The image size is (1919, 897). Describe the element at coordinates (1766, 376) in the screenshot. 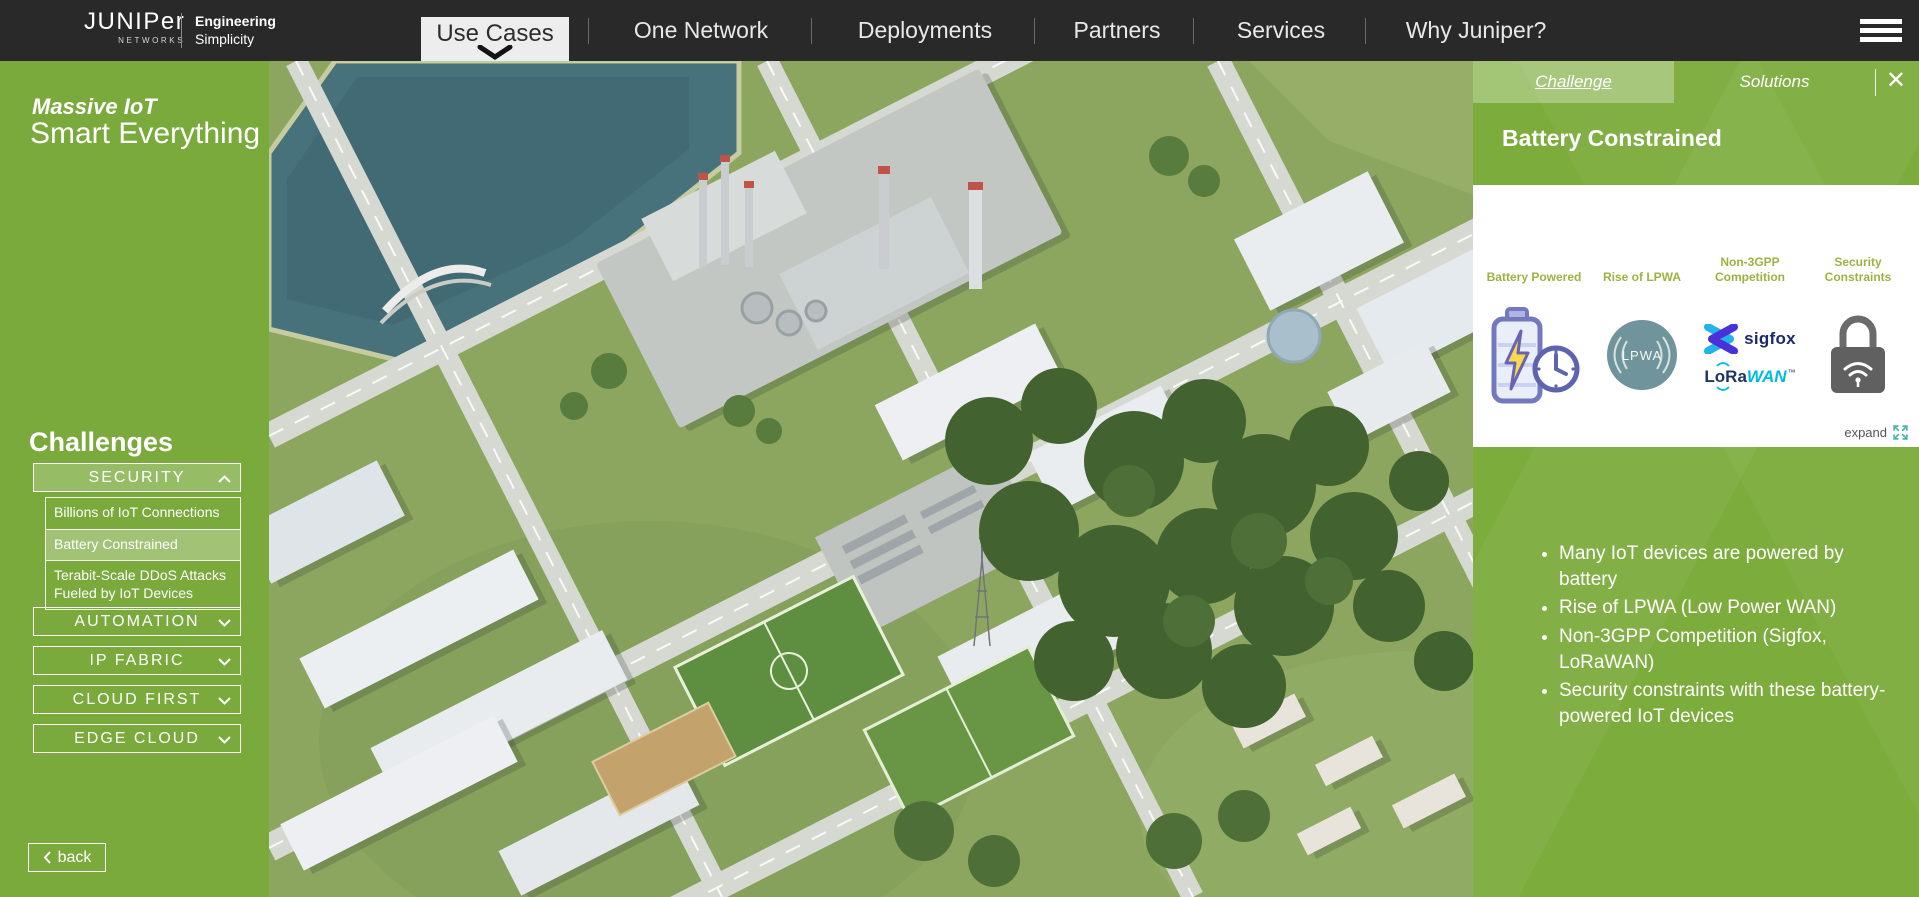

I see `wan-wordmark: WAN` at that location.